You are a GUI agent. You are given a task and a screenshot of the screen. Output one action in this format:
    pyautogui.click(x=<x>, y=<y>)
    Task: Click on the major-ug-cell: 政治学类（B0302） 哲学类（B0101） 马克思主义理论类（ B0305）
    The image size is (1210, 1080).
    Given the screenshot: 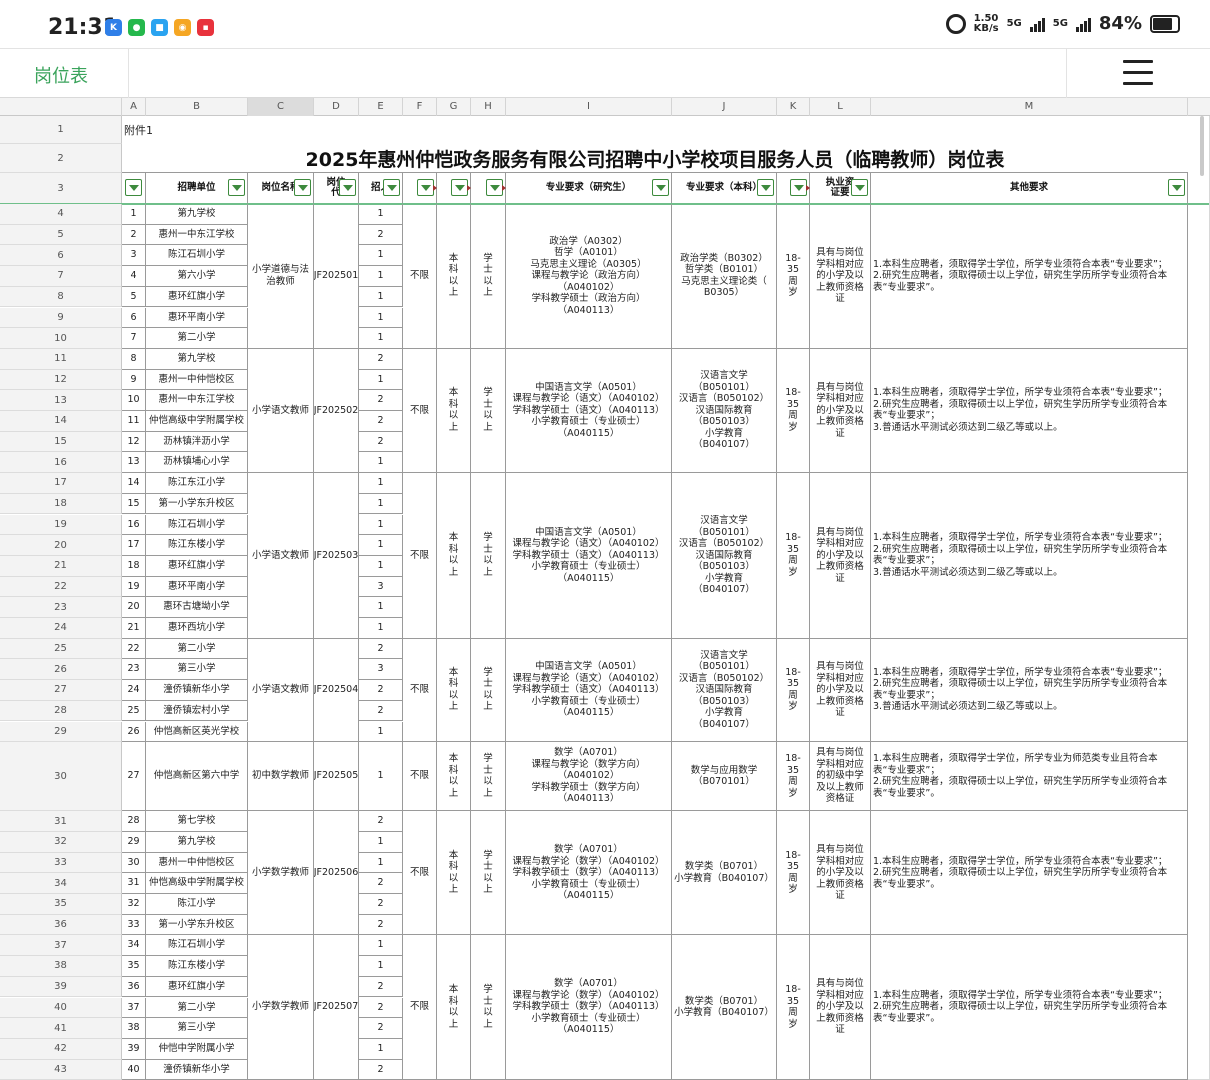 What is the action you would take?
    pyautogui.click(x=724, y=276)
    